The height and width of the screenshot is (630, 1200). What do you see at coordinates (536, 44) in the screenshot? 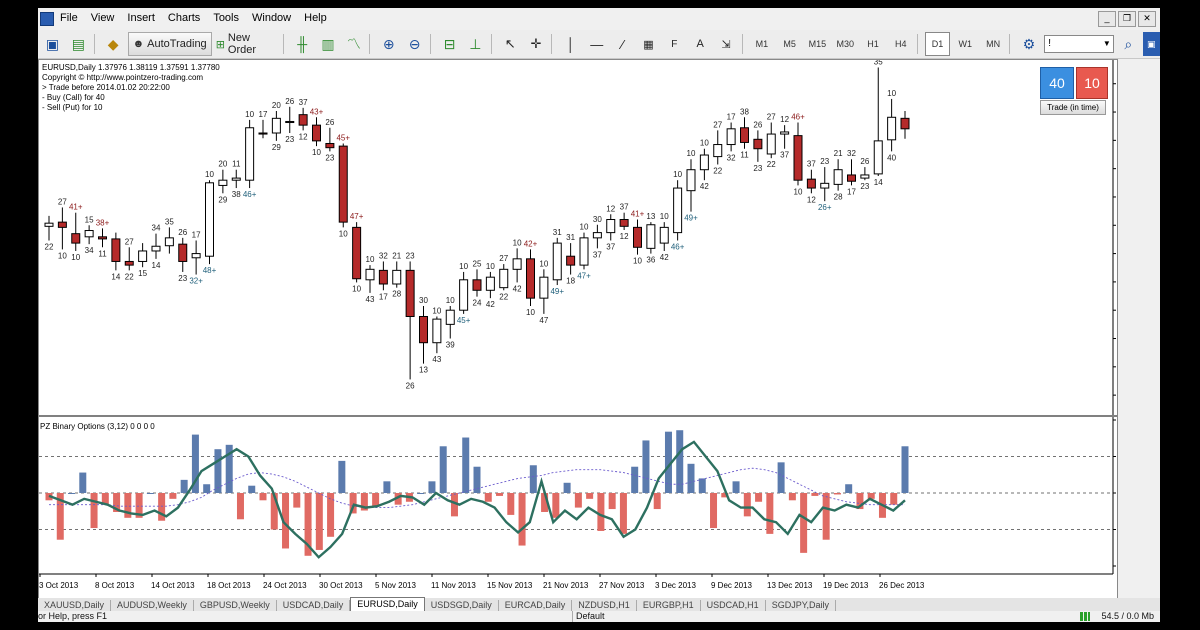
I see `crosshair-icon: ✛` at bounding box center [536, 44].